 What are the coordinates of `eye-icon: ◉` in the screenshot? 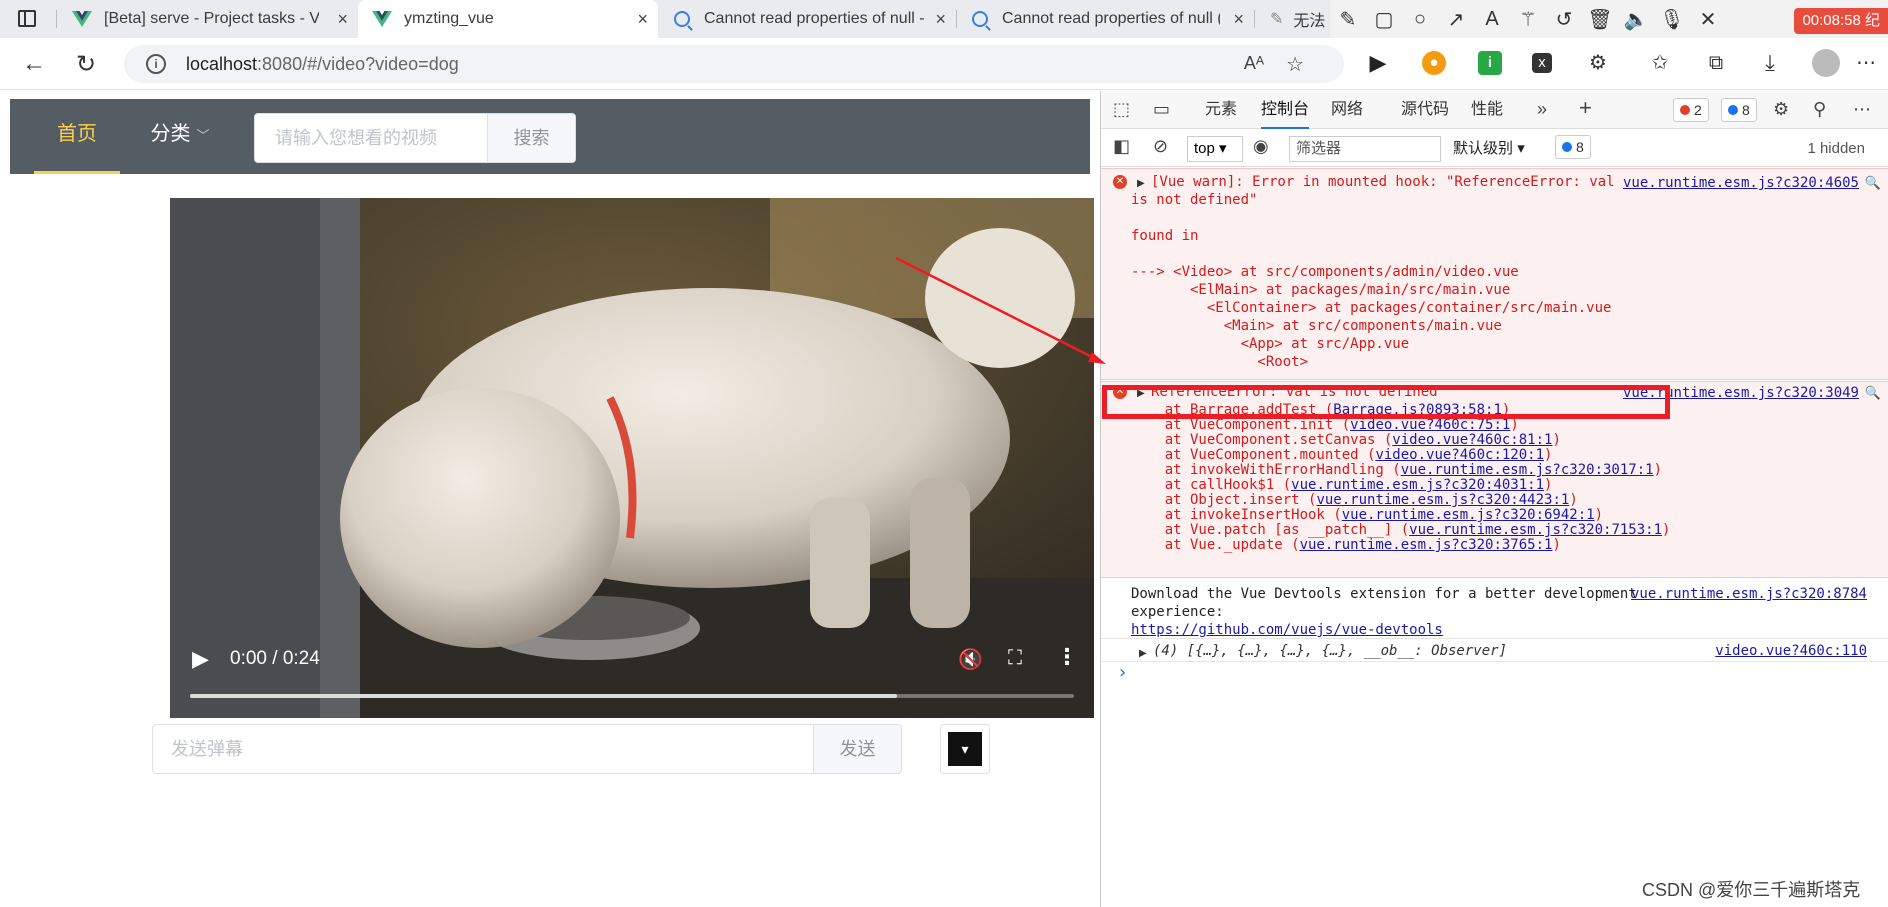 It's located at (1261, 146).